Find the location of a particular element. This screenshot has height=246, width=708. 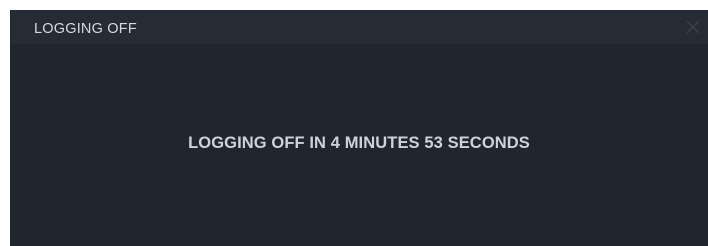

countdown-message: LOGGING OFF IN 4 MINUTES 53 SECONDS is located at coordinates (359, 143).